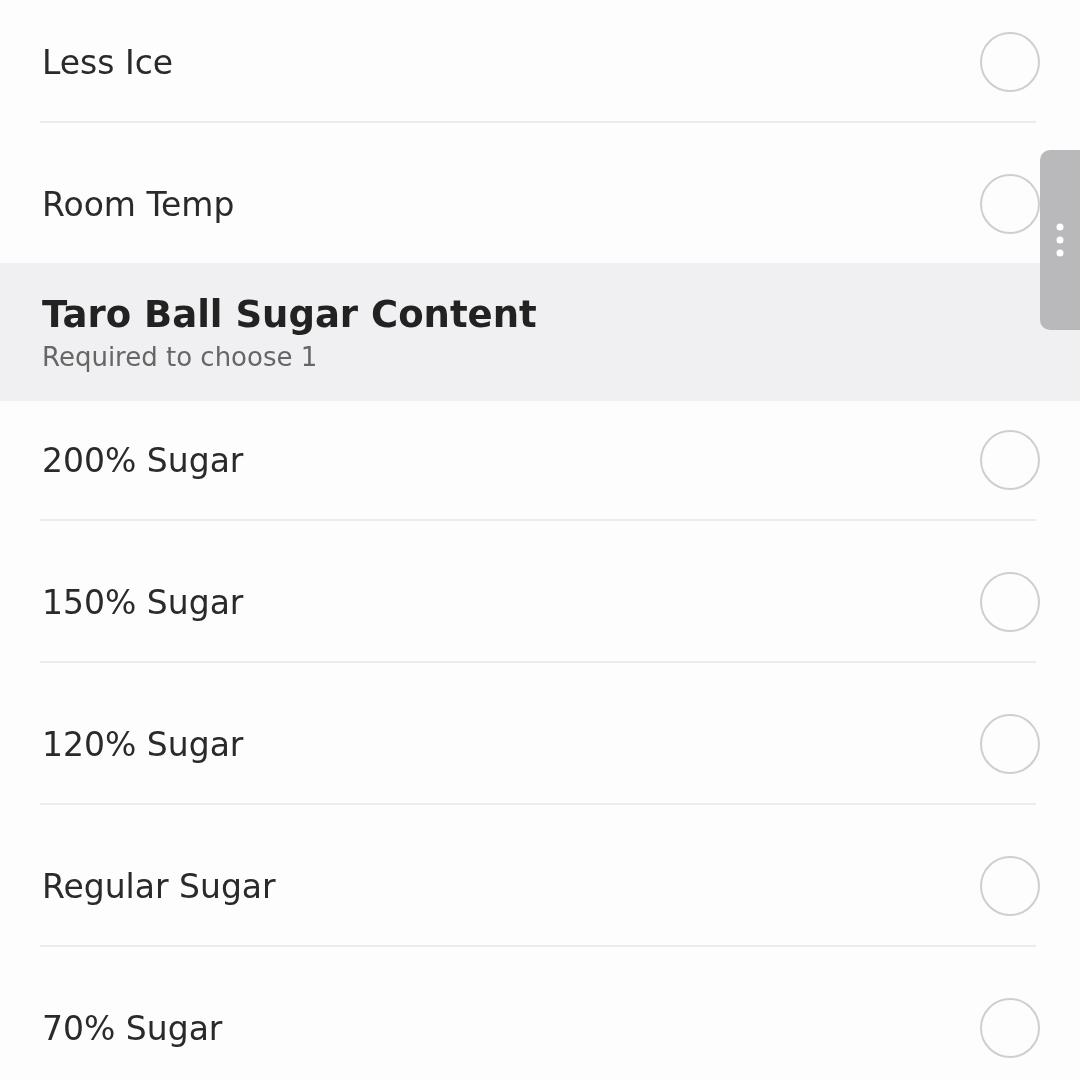  I want to click on option-label: Regular Sugar, so click(159, 886).